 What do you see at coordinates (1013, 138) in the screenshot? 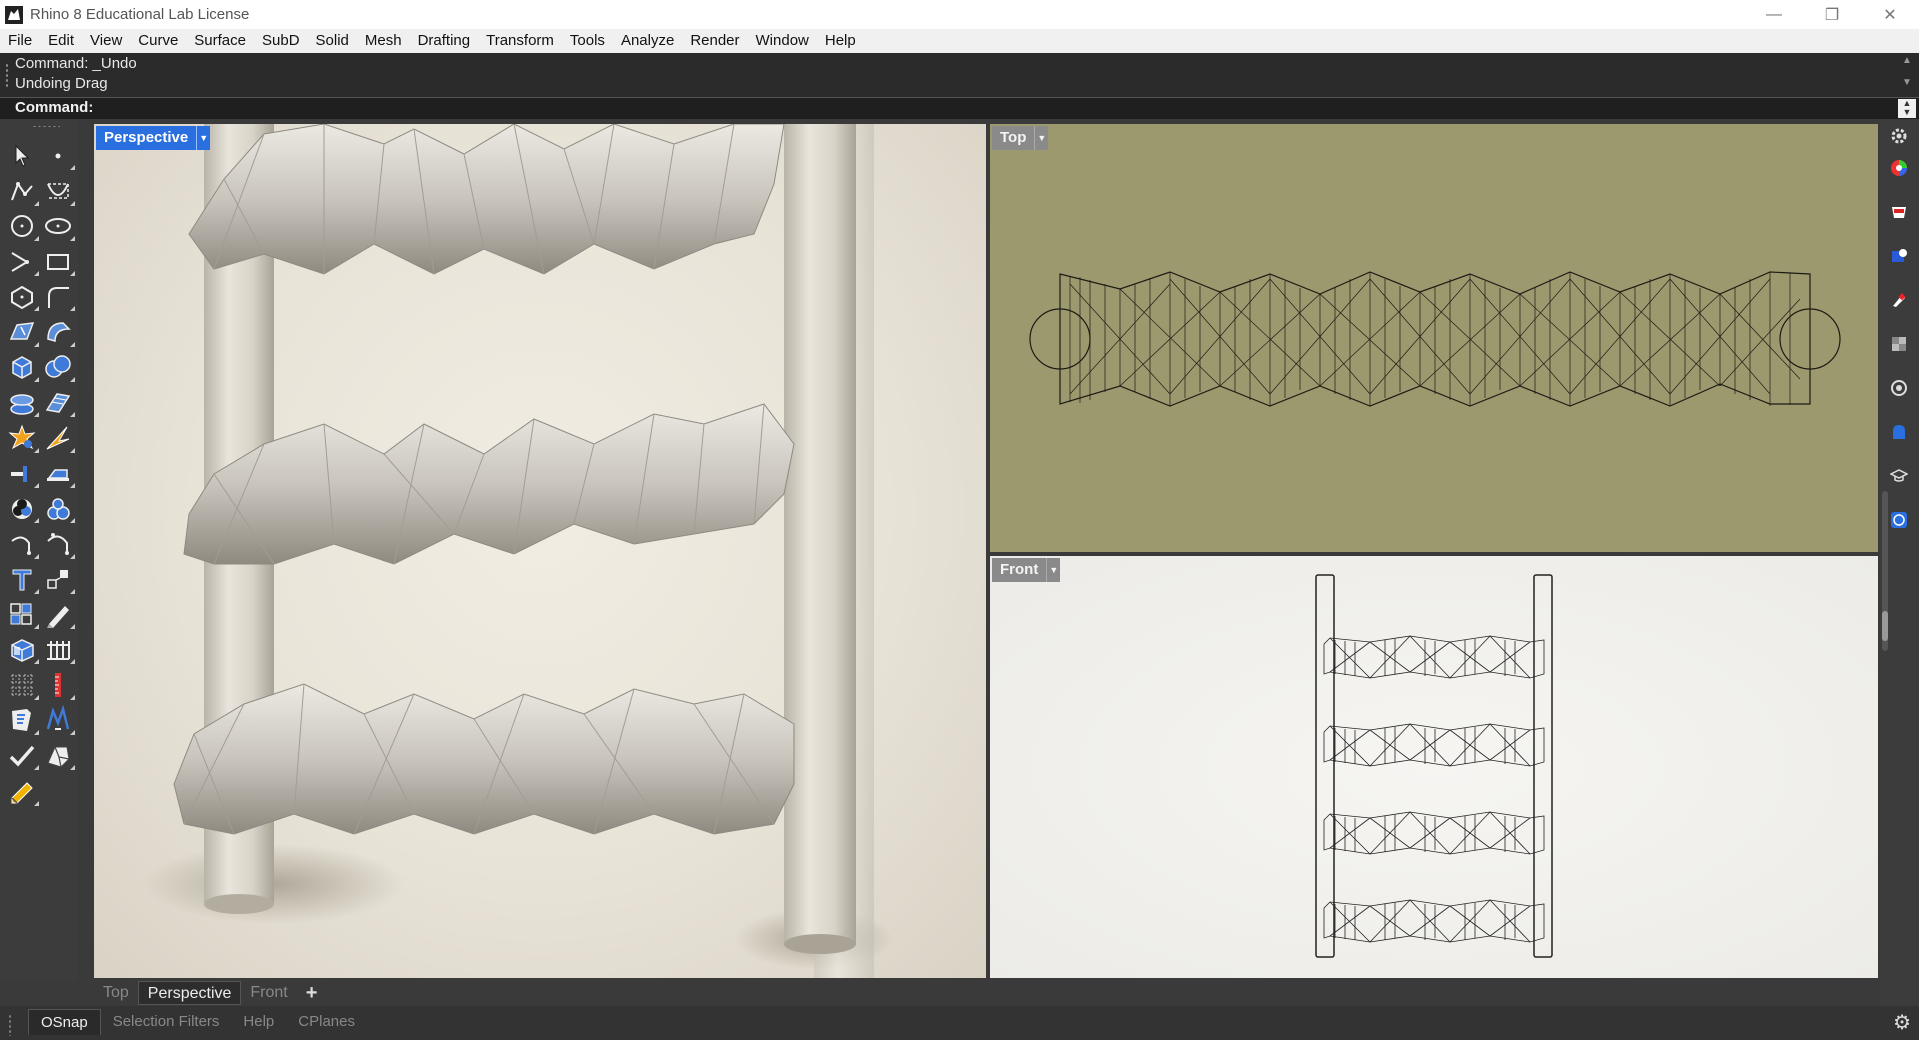
I see `top-label: Top` at bounding box center [1013, 138].